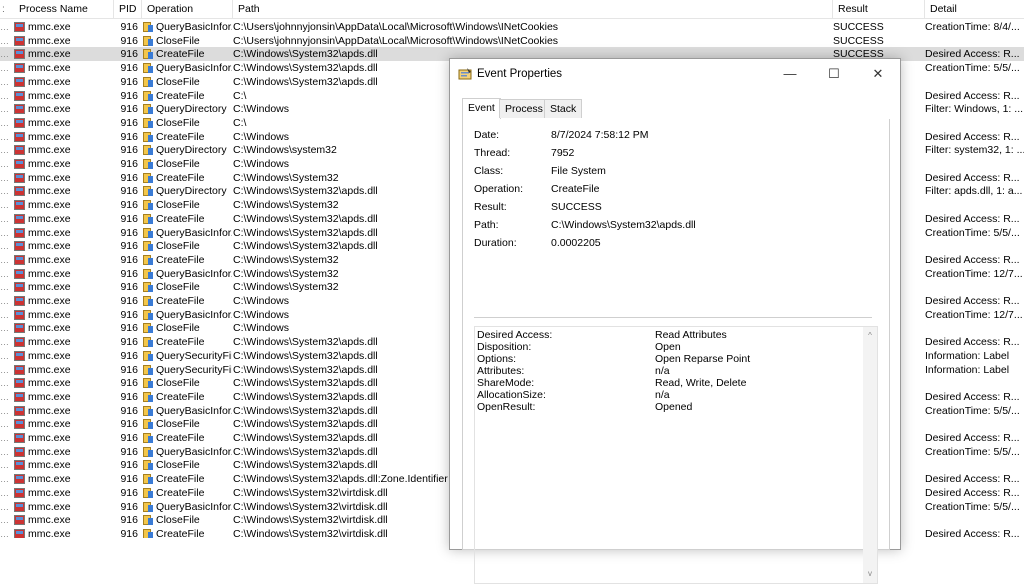 The width and height of the screenshot is (1024, 584). I want to click on detail-key-sharemode: ShareMode:, so click(506, 383).